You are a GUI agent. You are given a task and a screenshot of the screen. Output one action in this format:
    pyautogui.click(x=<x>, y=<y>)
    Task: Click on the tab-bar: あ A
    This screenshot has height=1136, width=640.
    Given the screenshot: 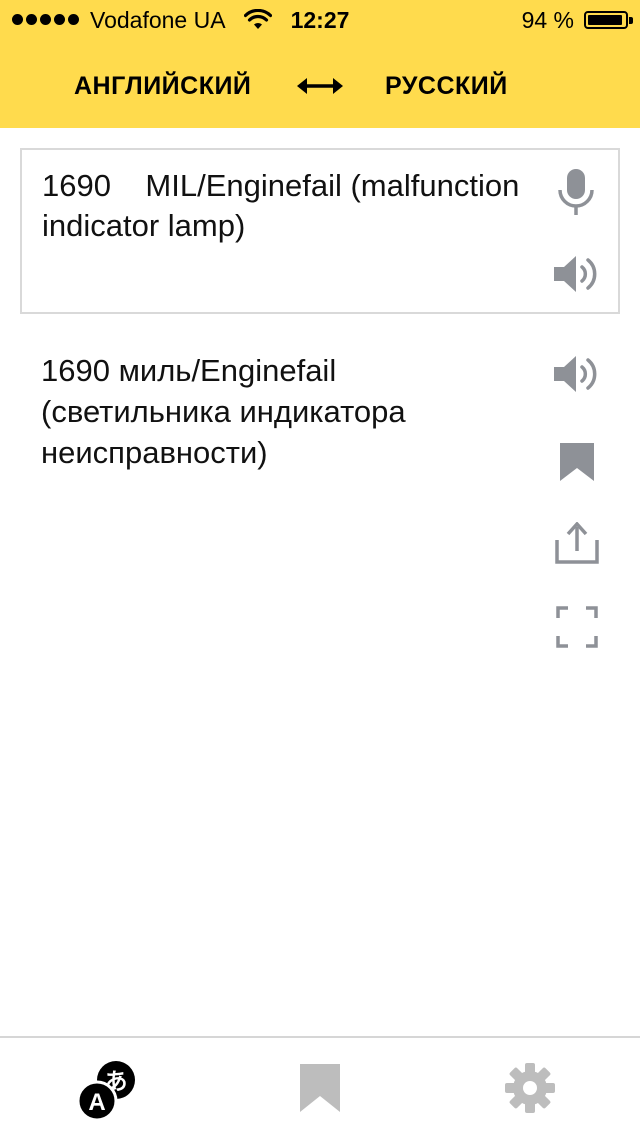 What is the action you would take?
    pyautogui.click(x=320, y=1086)
    